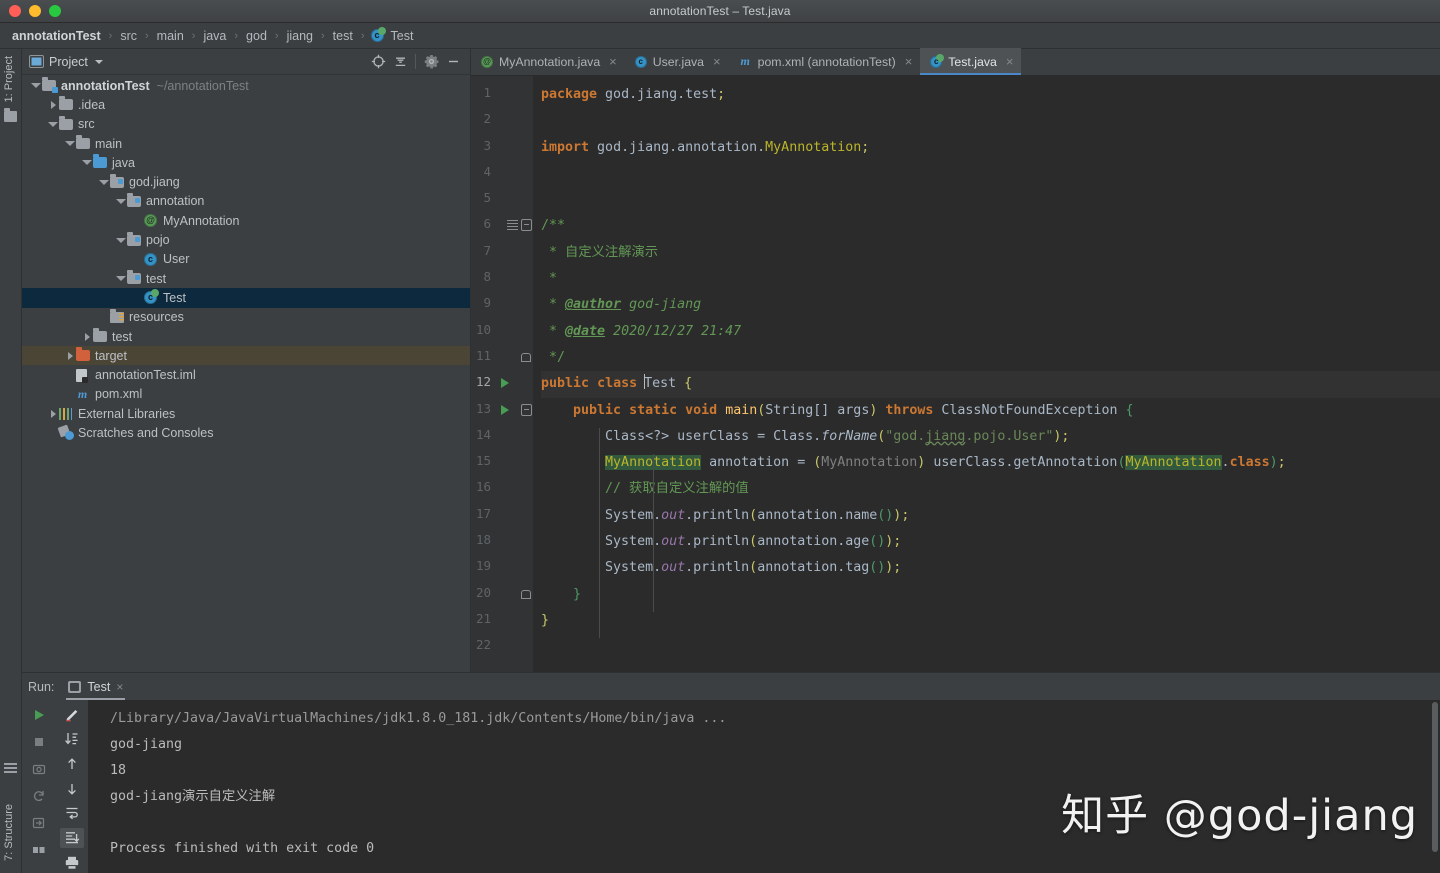  I want to click on scroll-to-end-toggle, so click(71, 838).